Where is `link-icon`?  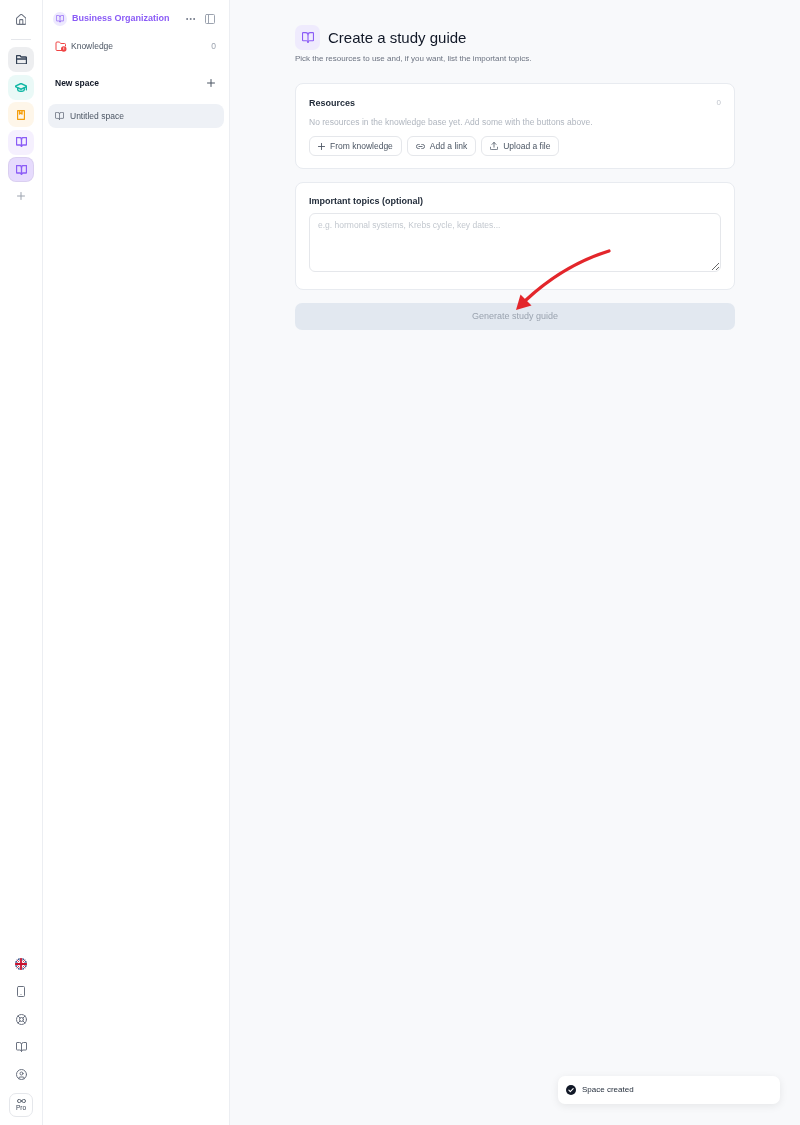 link-icon is located at coordinates (420, 146).